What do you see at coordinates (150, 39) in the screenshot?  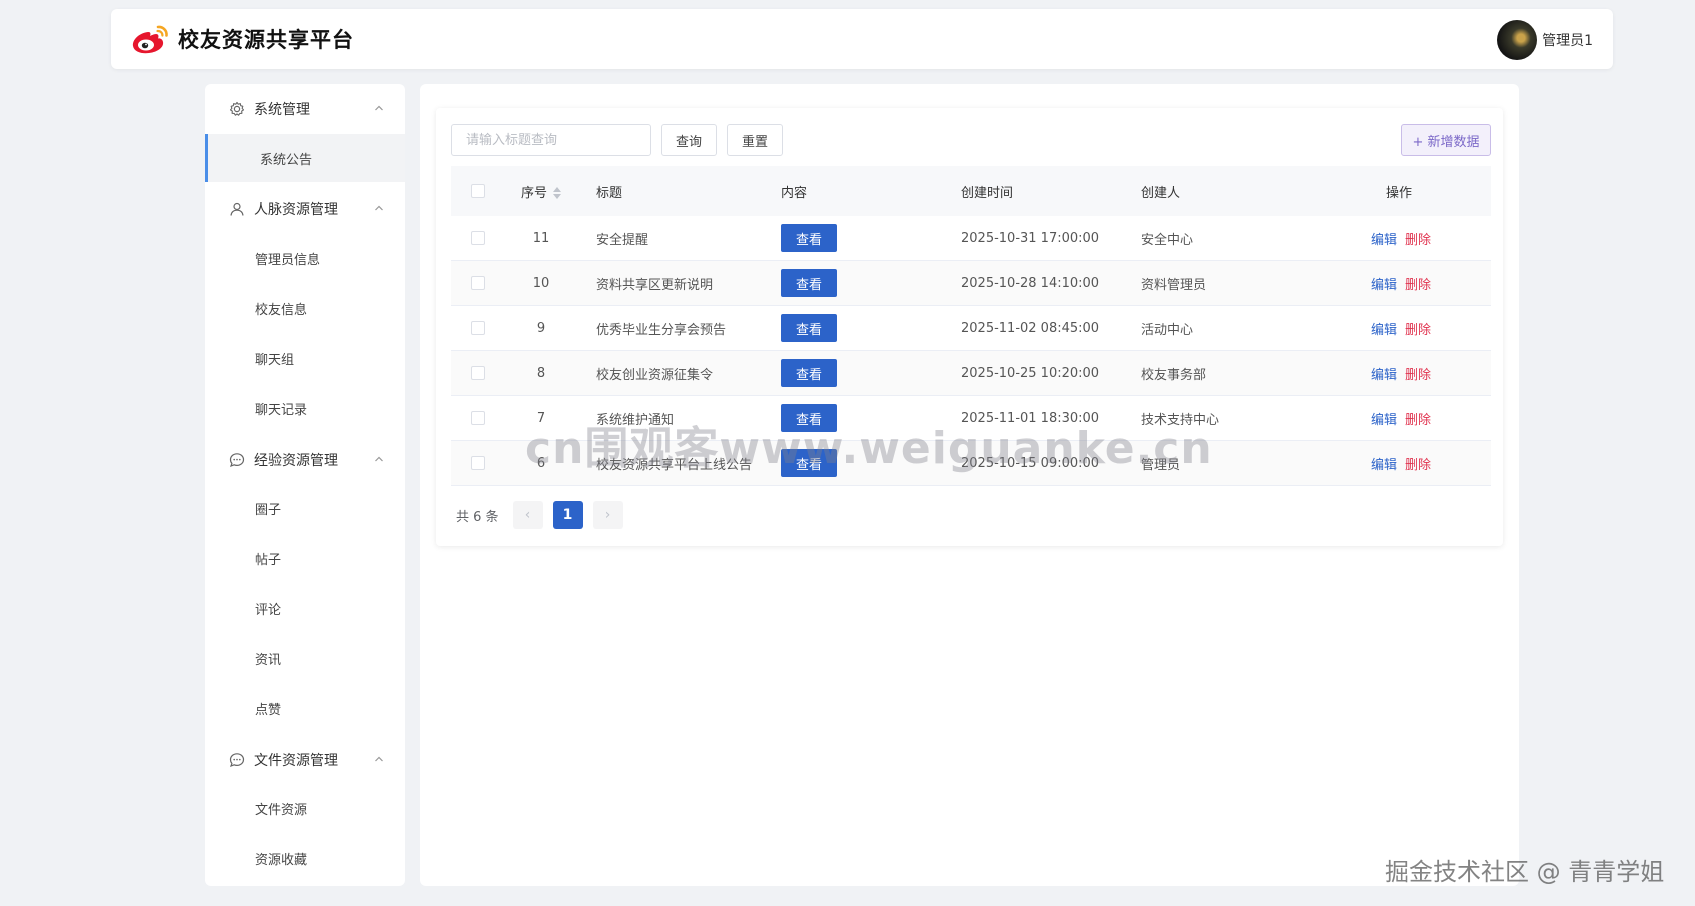 I see `weibo-logo-icon` at bounding box center [150, 39].